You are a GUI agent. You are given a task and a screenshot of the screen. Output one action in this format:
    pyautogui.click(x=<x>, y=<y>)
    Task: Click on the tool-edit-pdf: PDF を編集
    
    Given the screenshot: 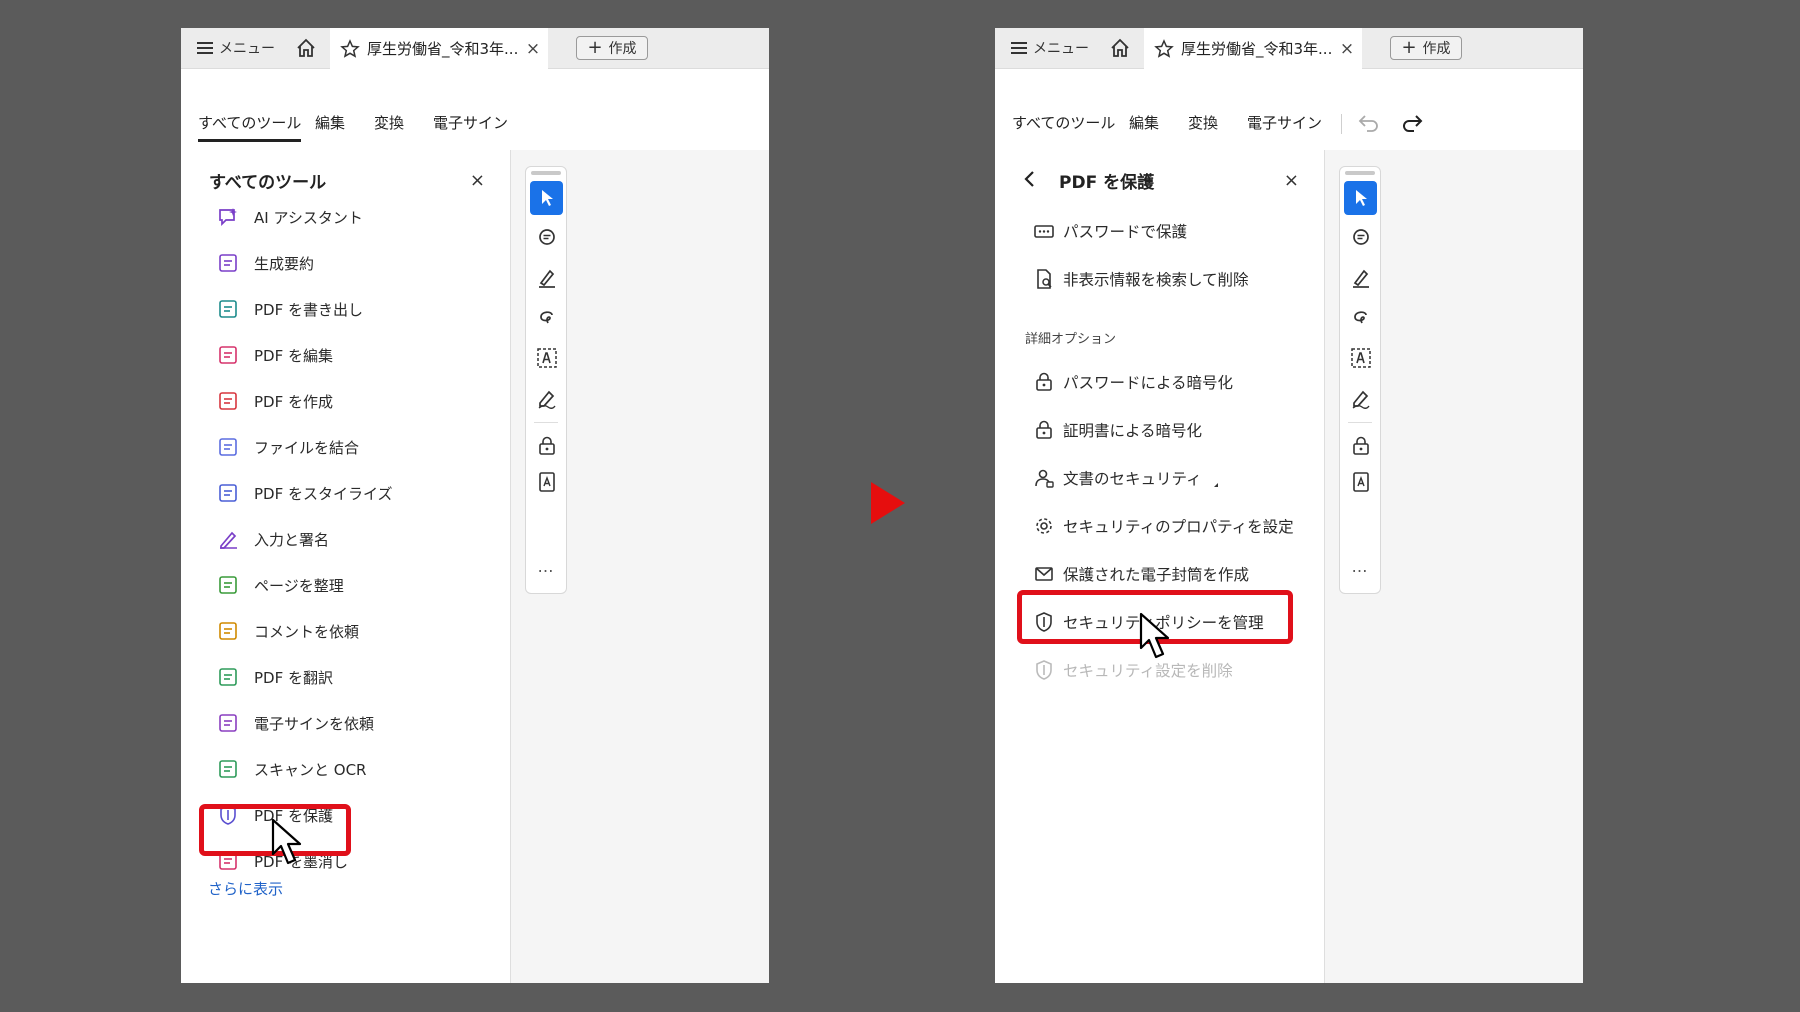 What is the action you would take?
    pyautogui.click(x=275, y=355)
    